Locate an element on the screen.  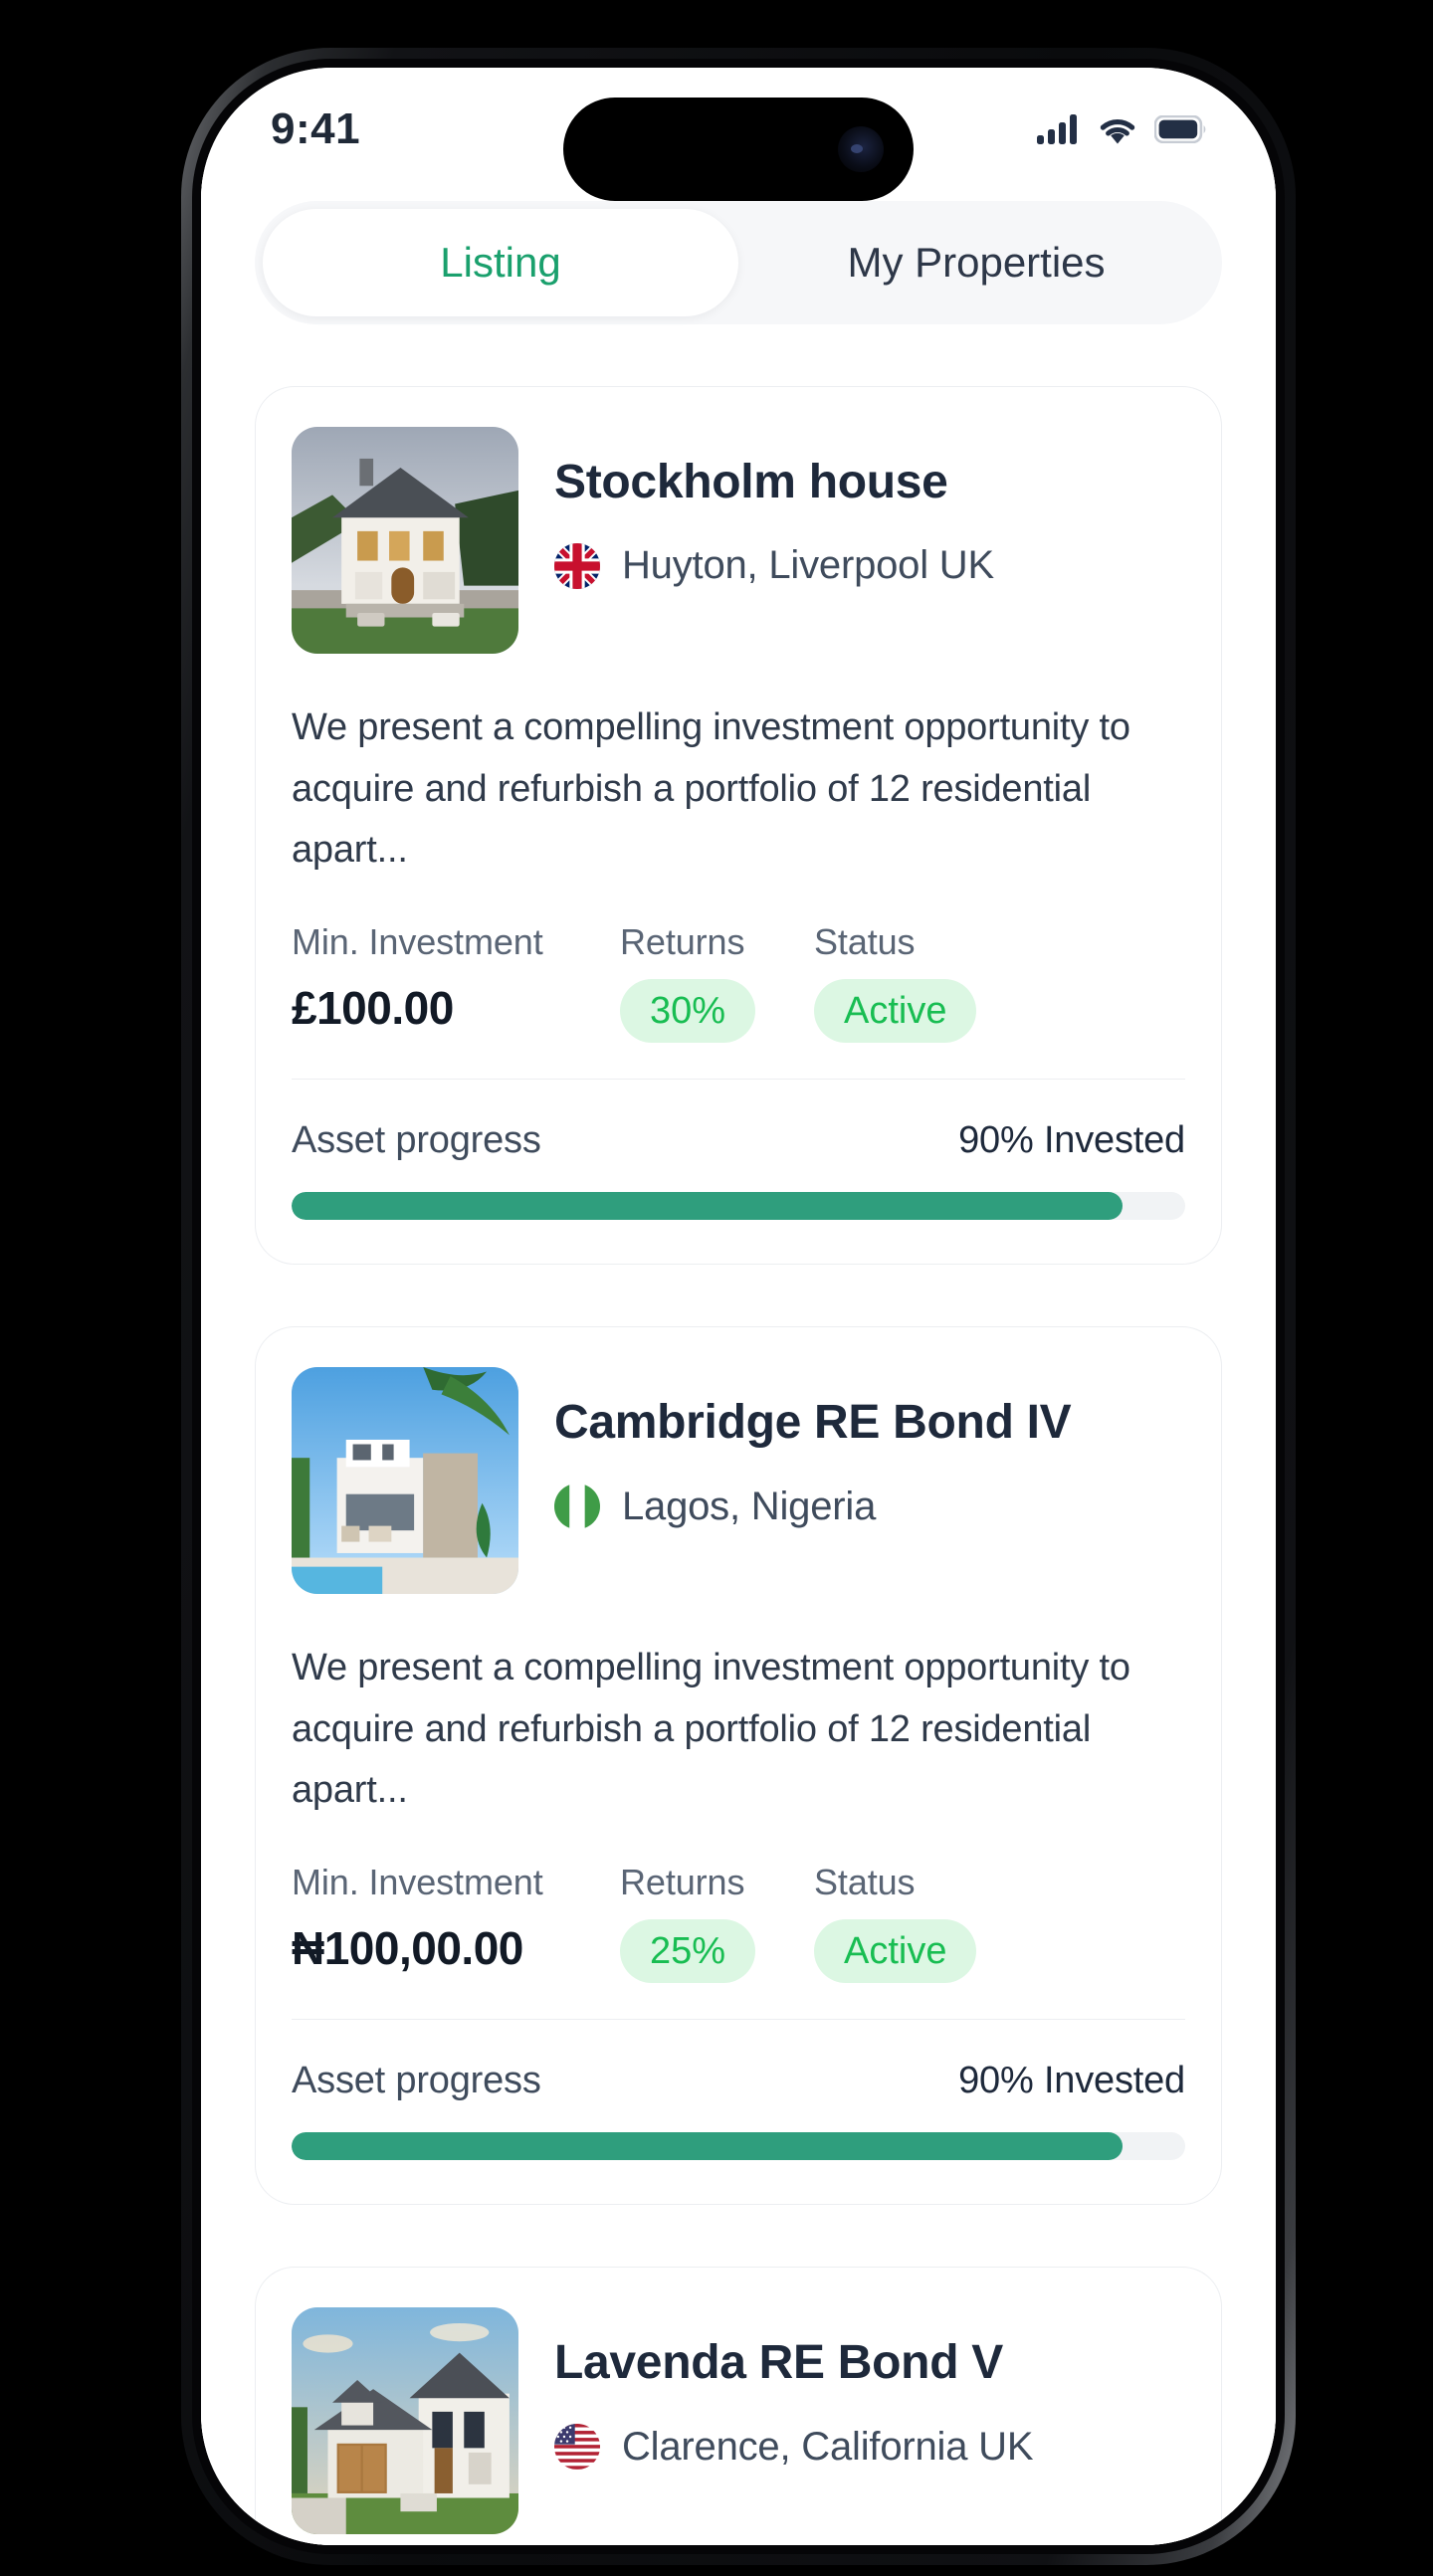
tab-bar: Listing My Properties is located at coordinates (738, 262).